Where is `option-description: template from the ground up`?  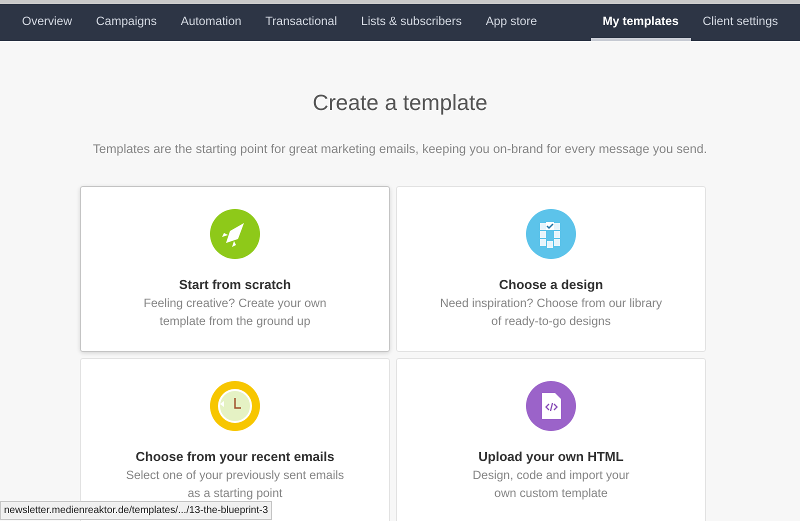
option-description: template from the ground up is located at coordinates (235, 321).